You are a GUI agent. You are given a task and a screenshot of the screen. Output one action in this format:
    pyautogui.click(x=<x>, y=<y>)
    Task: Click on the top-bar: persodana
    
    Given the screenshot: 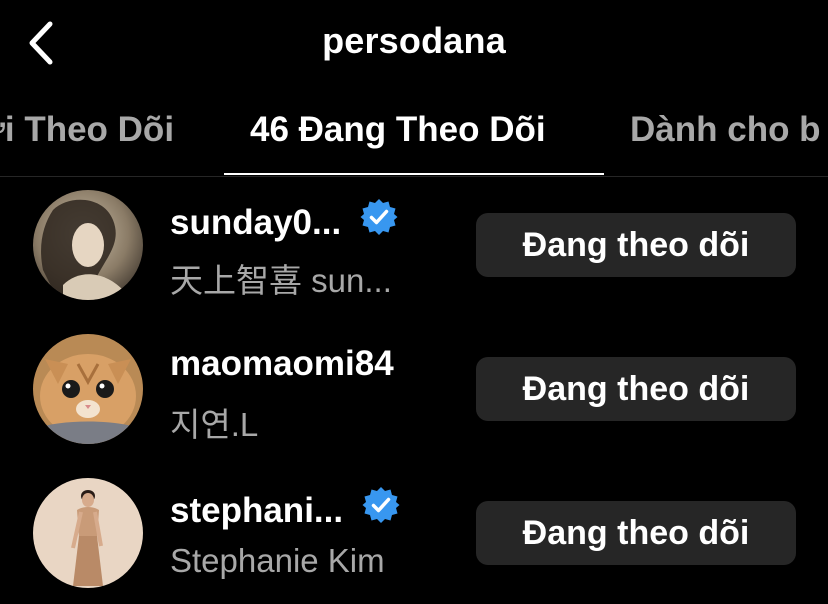 What is the action you would take?
    pyautogui.click(x=414, y=45)
    